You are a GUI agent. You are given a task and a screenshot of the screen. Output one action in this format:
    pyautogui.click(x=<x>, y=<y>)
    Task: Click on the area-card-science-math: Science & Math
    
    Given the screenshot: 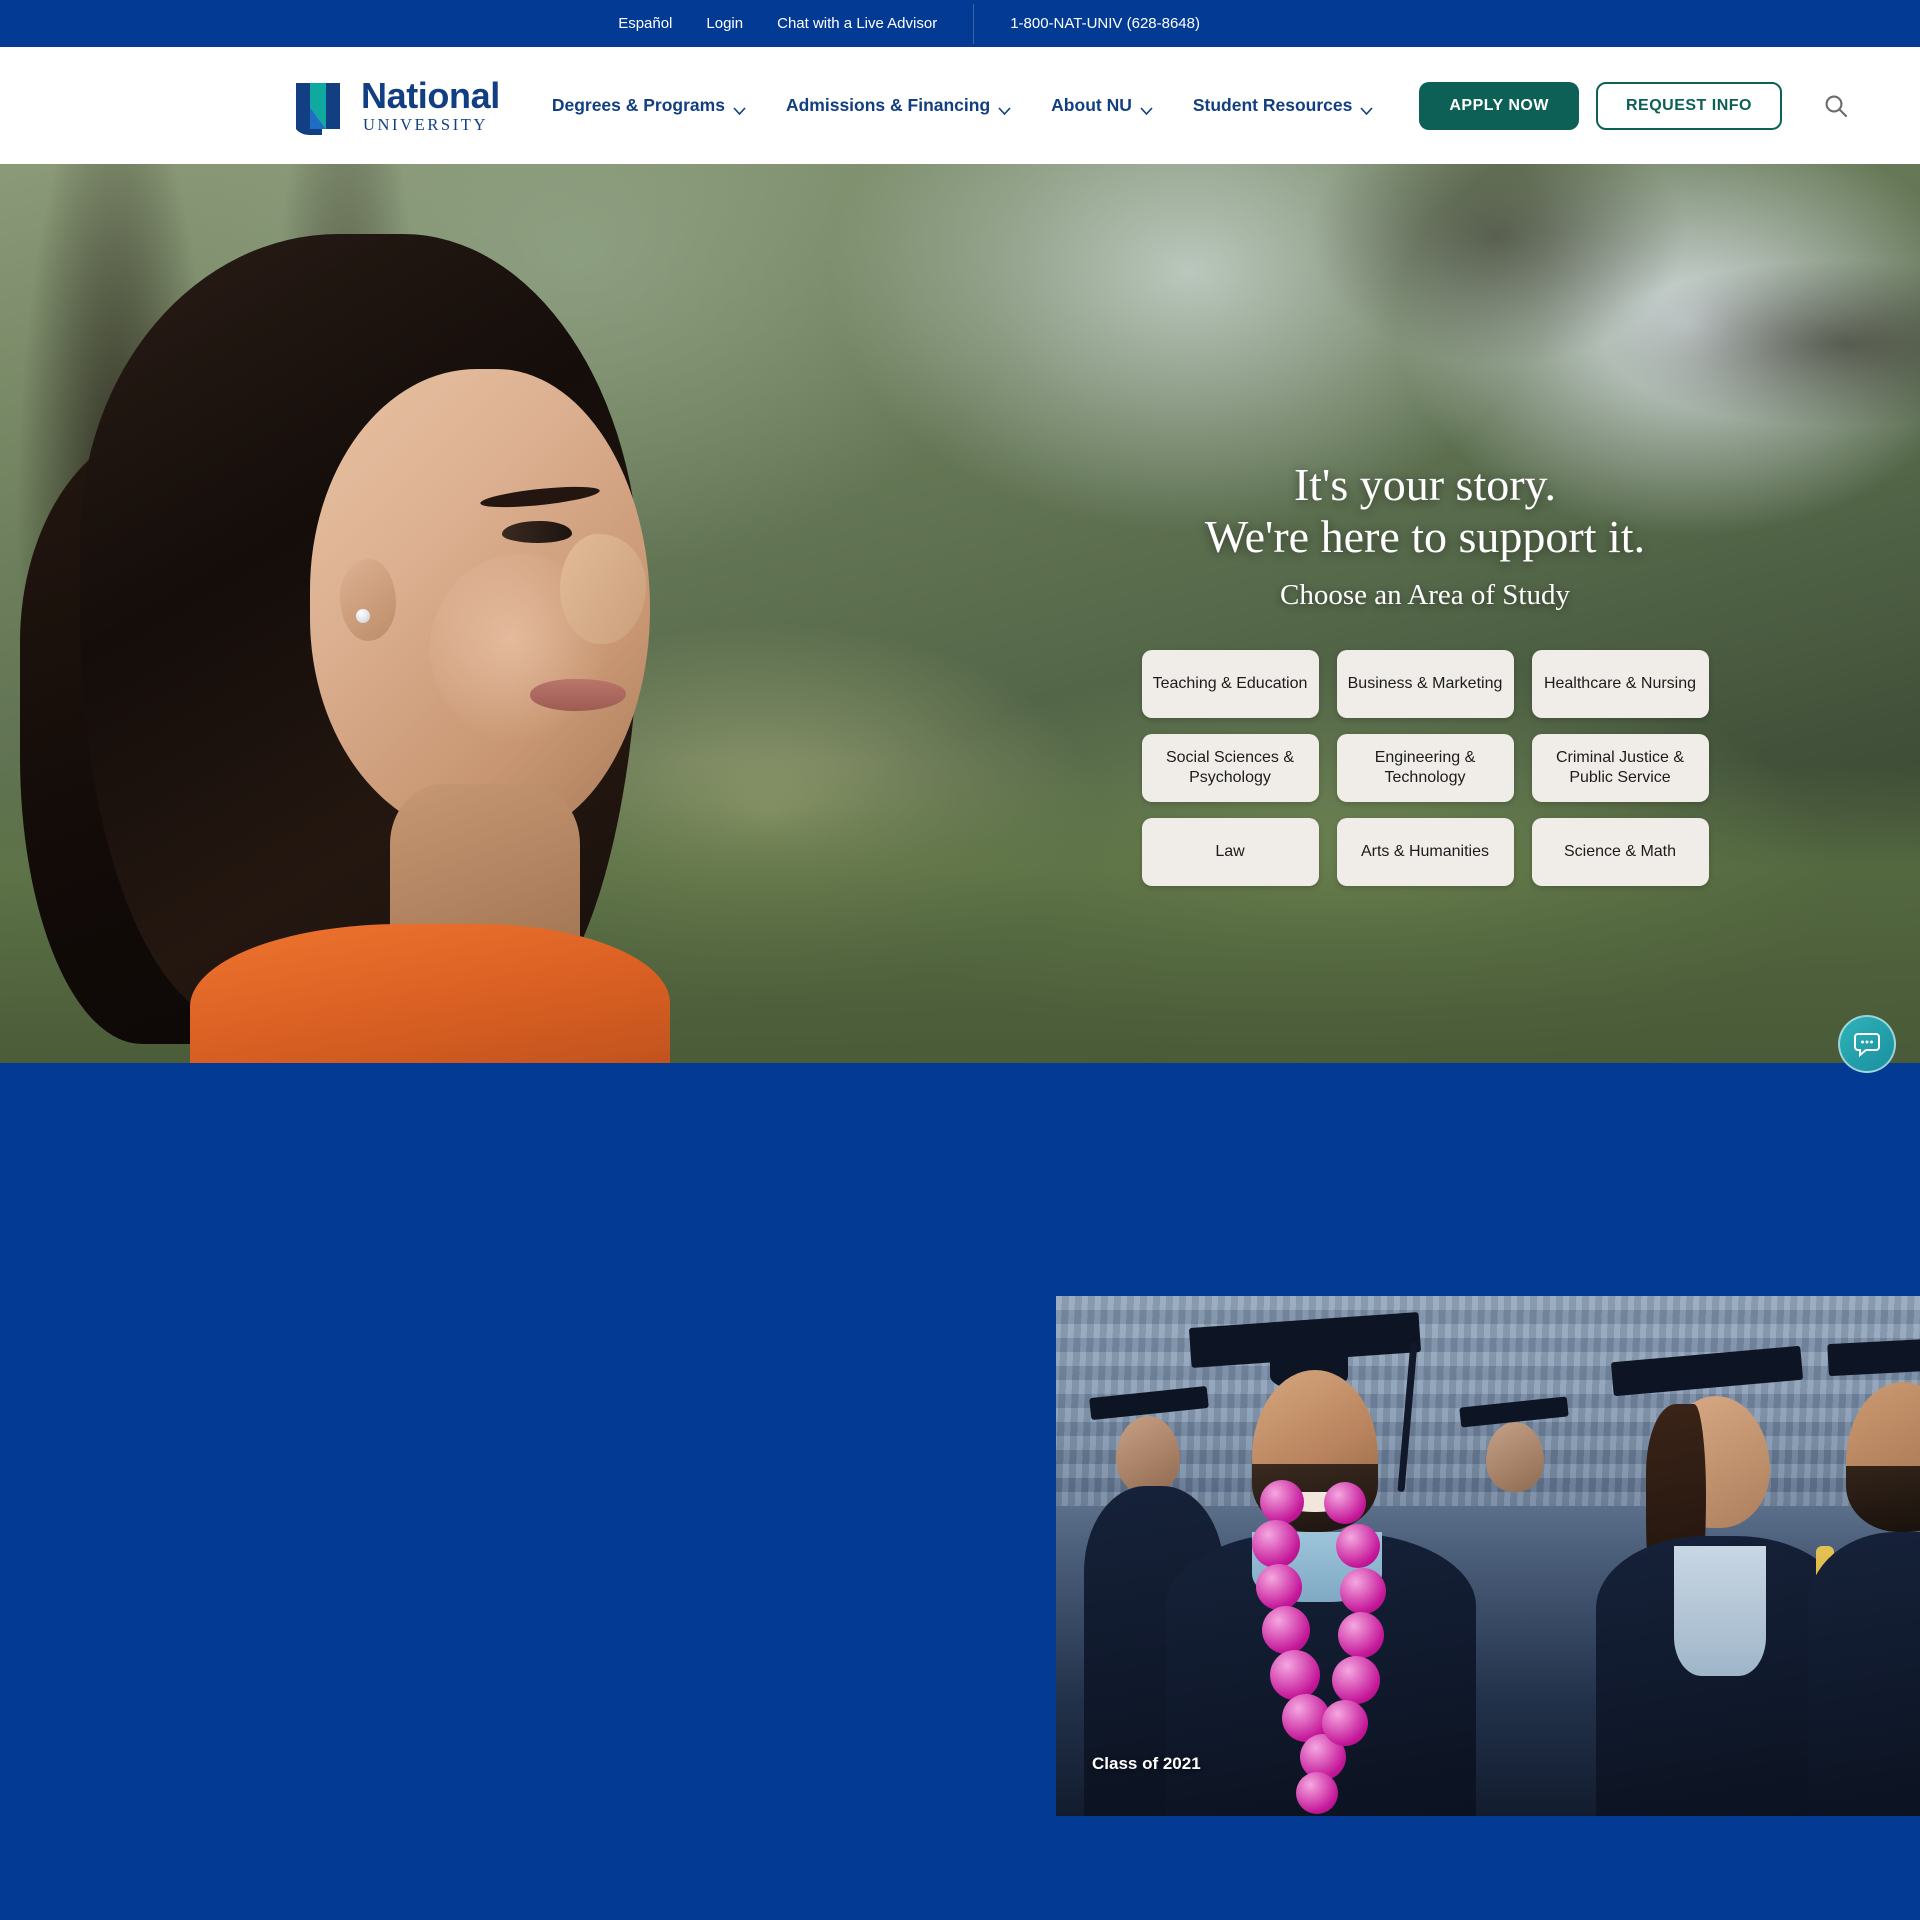 What is the action you would take?
    pyautogui.click(x=1620, y=852)
    